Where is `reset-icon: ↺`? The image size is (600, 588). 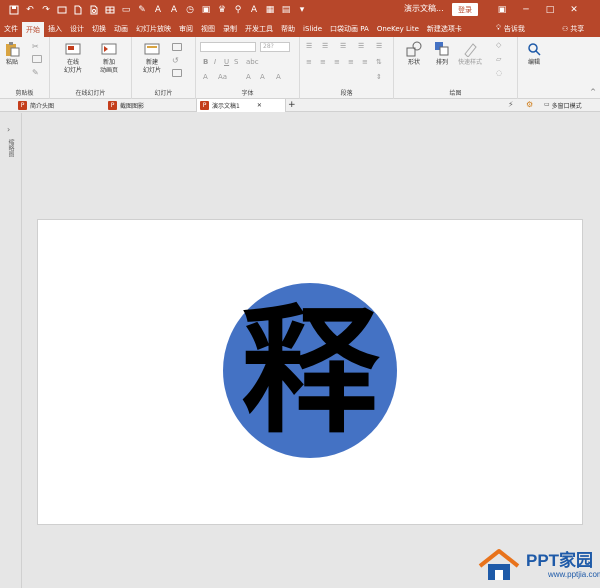 reset-icon: ↺ is located at coordinates (177, 60).